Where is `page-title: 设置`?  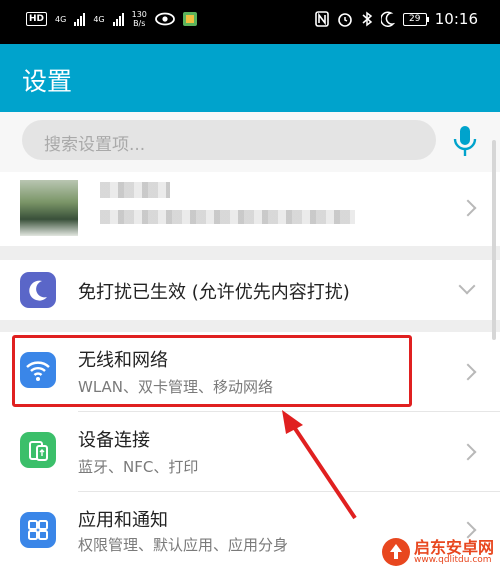
page-title: 设置 is located at coordinates (47, 81).